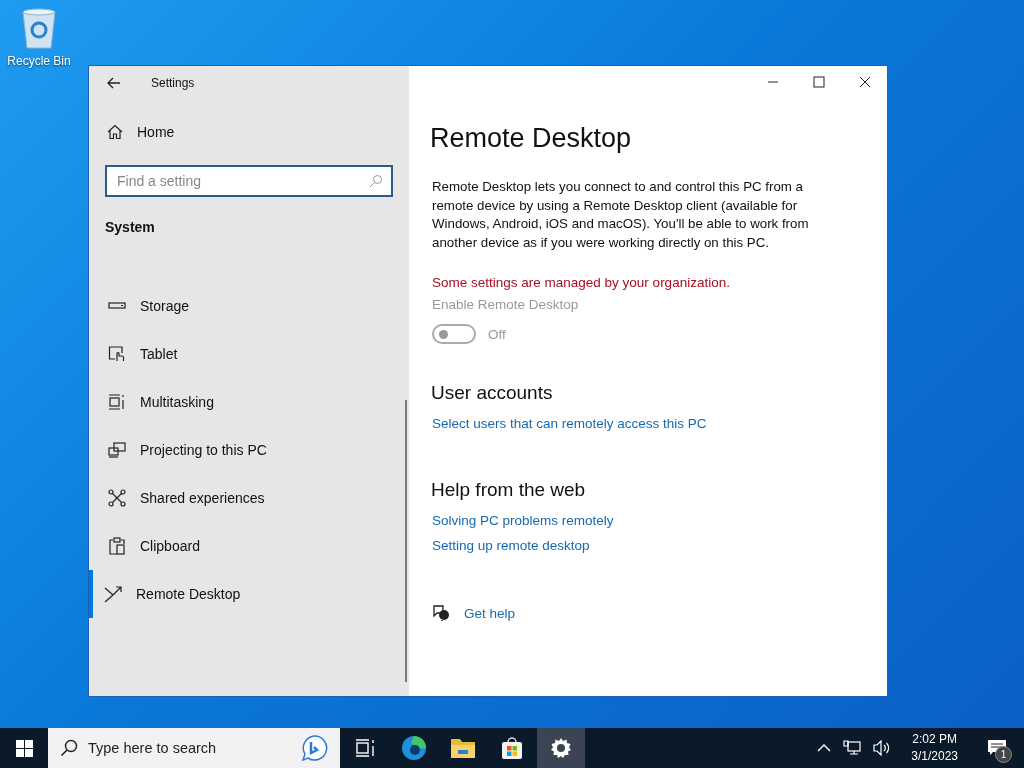 This screenshot has height=768, width=1024. I want to click on storage-drive-icon, so click(117, 305).